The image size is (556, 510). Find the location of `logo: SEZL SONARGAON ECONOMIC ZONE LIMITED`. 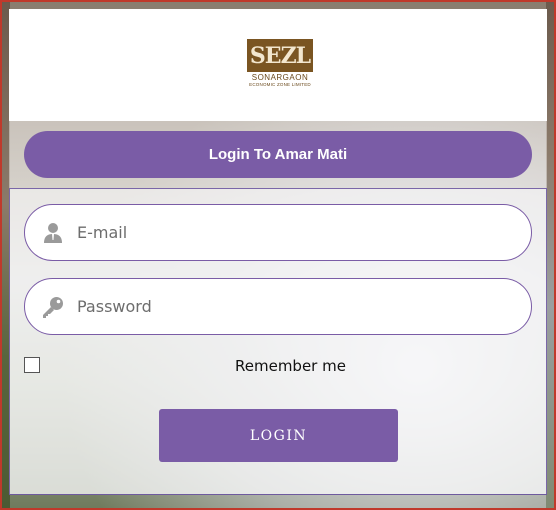

logo: SEZL SONARGAON ECONOMIC ZONE LIMITED is located at coordinates (280, 63).